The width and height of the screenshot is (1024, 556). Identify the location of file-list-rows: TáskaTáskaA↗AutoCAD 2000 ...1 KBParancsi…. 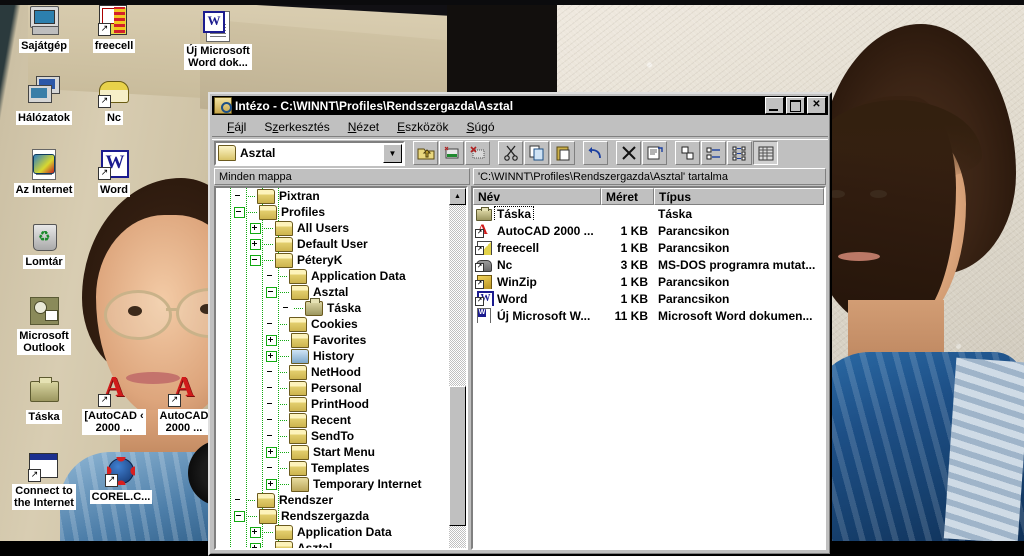
(648, 264).